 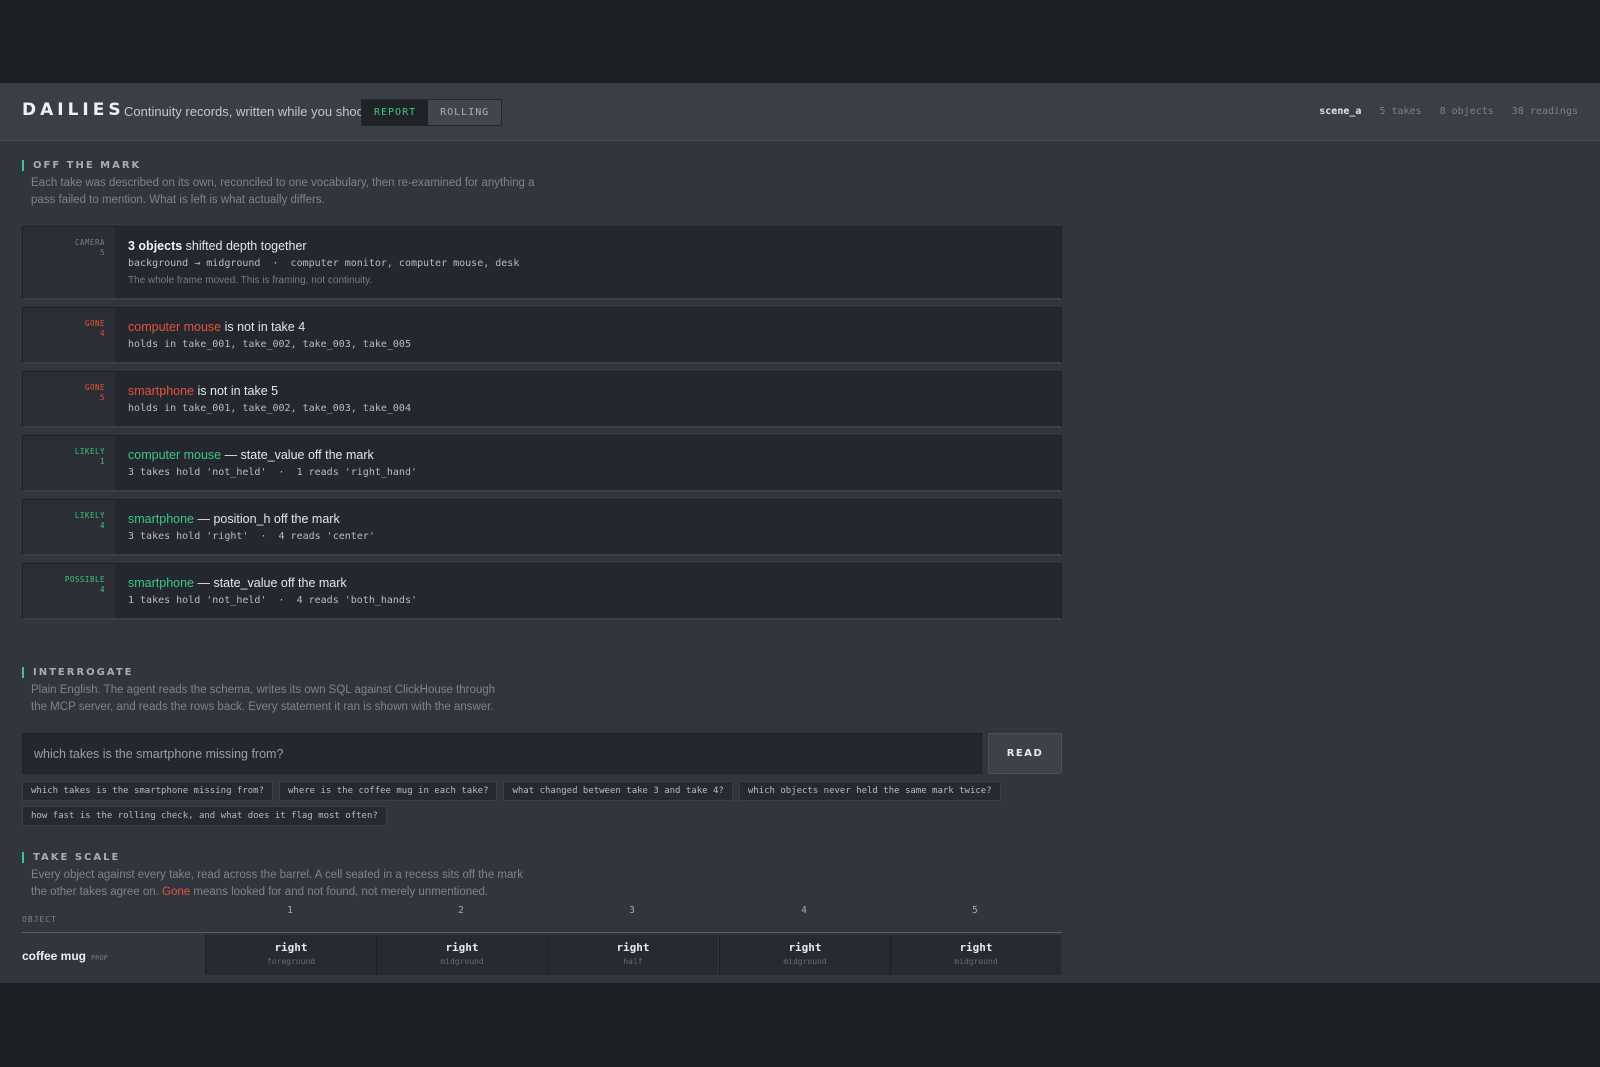 I want to click on object-label: coffee mug, so click(x=54, y=956).